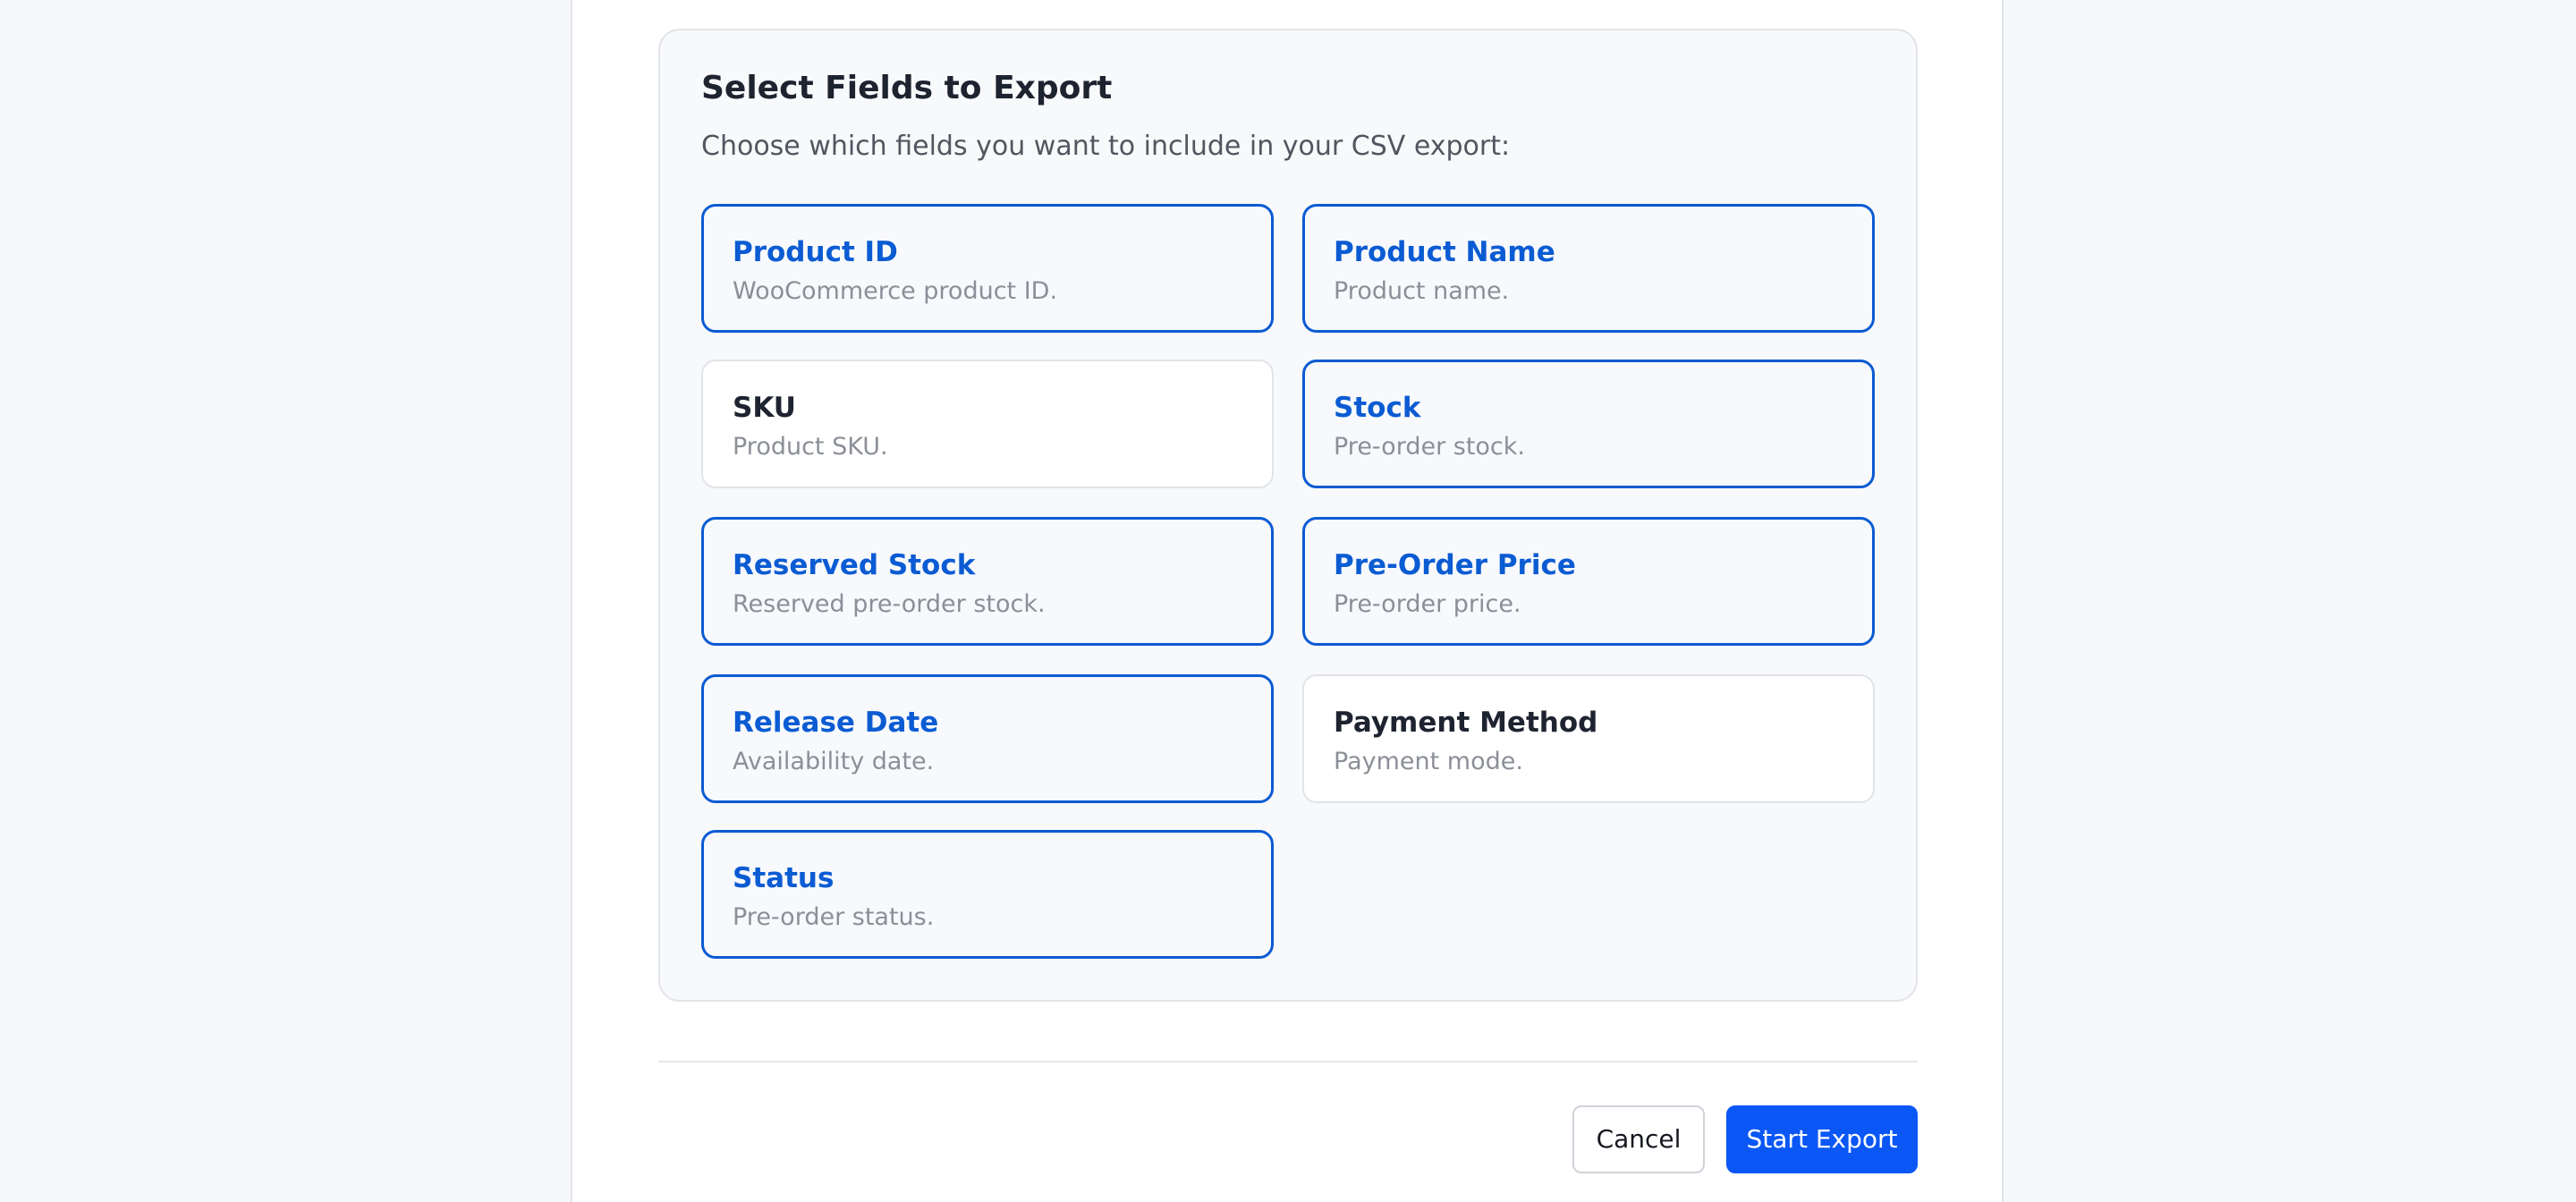 The height and width of the screenshot is (1202, 2576). I want to click on field-label: Reserved Stock, so click(854, 565).